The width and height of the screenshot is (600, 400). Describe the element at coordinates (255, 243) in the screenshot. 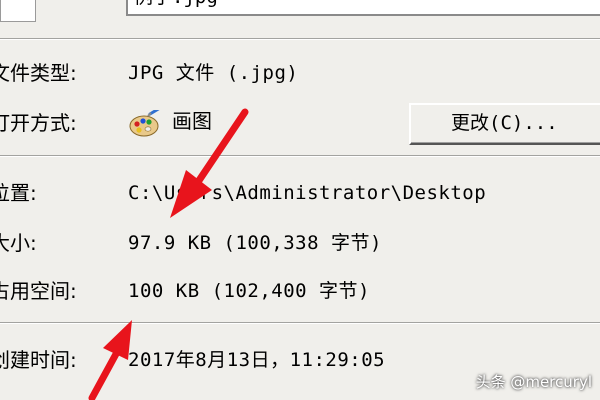

I see `size-value: 97.9 KB (100,338 字节)` at that location.